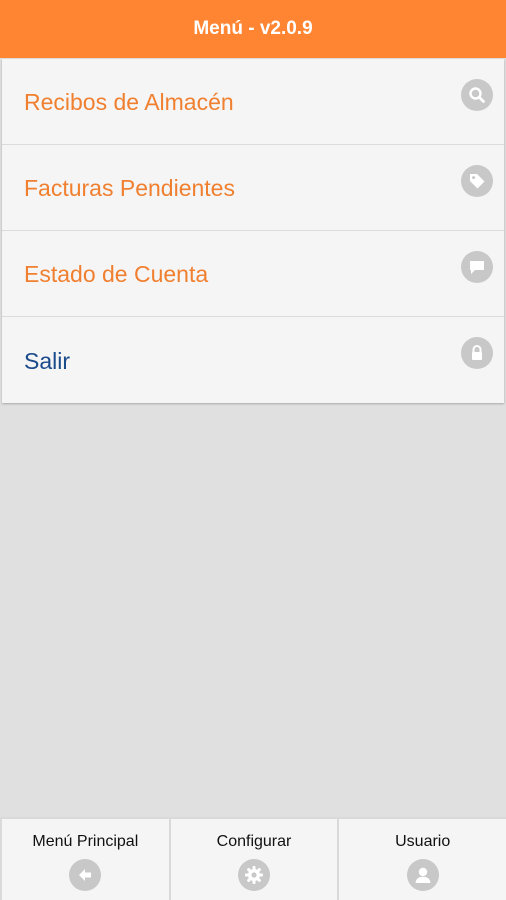  I want to click on menu-item-label: Salir, so click(47, 360).